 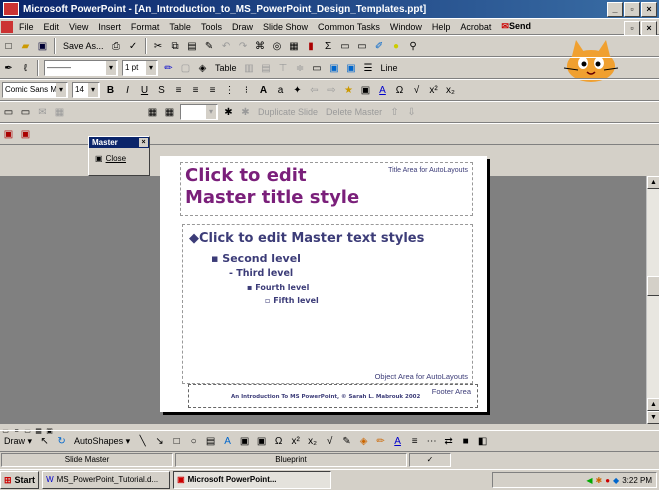 I want to click on fill-color-icon: ◈, so click(x=202, y=68).